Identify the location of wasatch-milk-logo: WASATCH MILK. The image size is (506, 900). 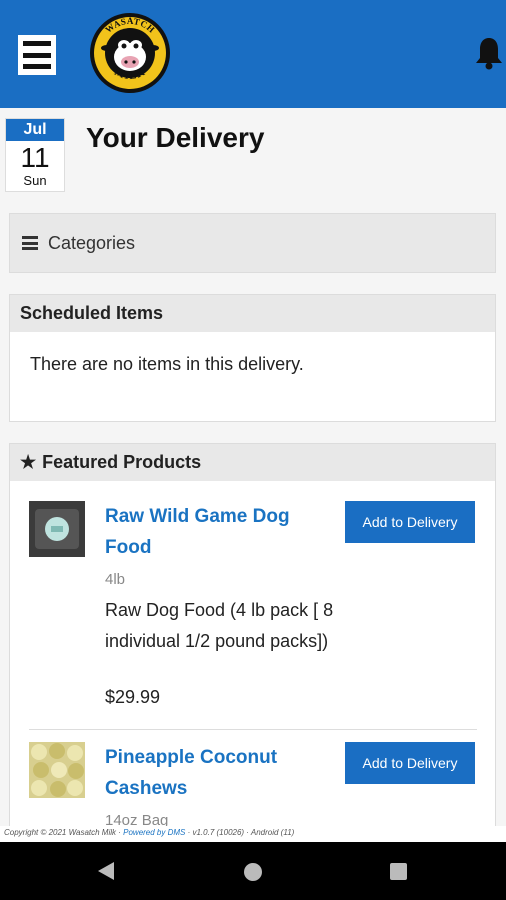
(130, 53).